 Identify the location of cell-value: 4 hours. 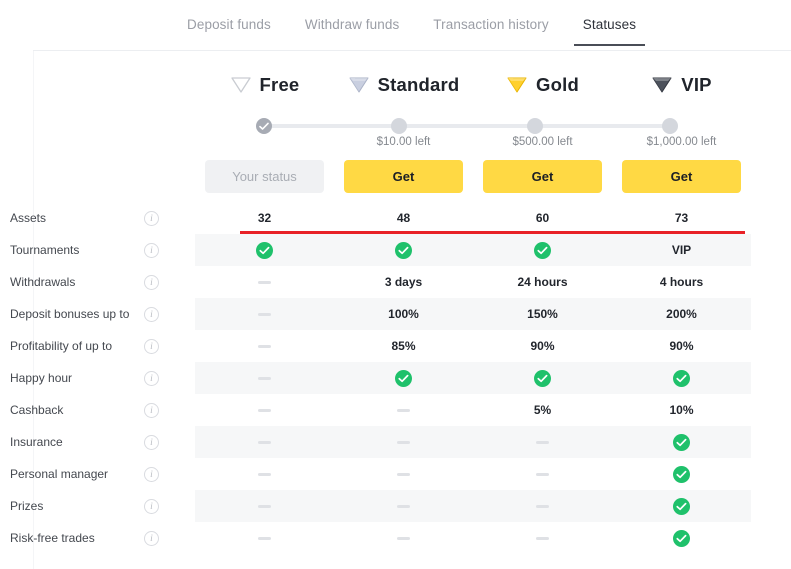
(681, 282).